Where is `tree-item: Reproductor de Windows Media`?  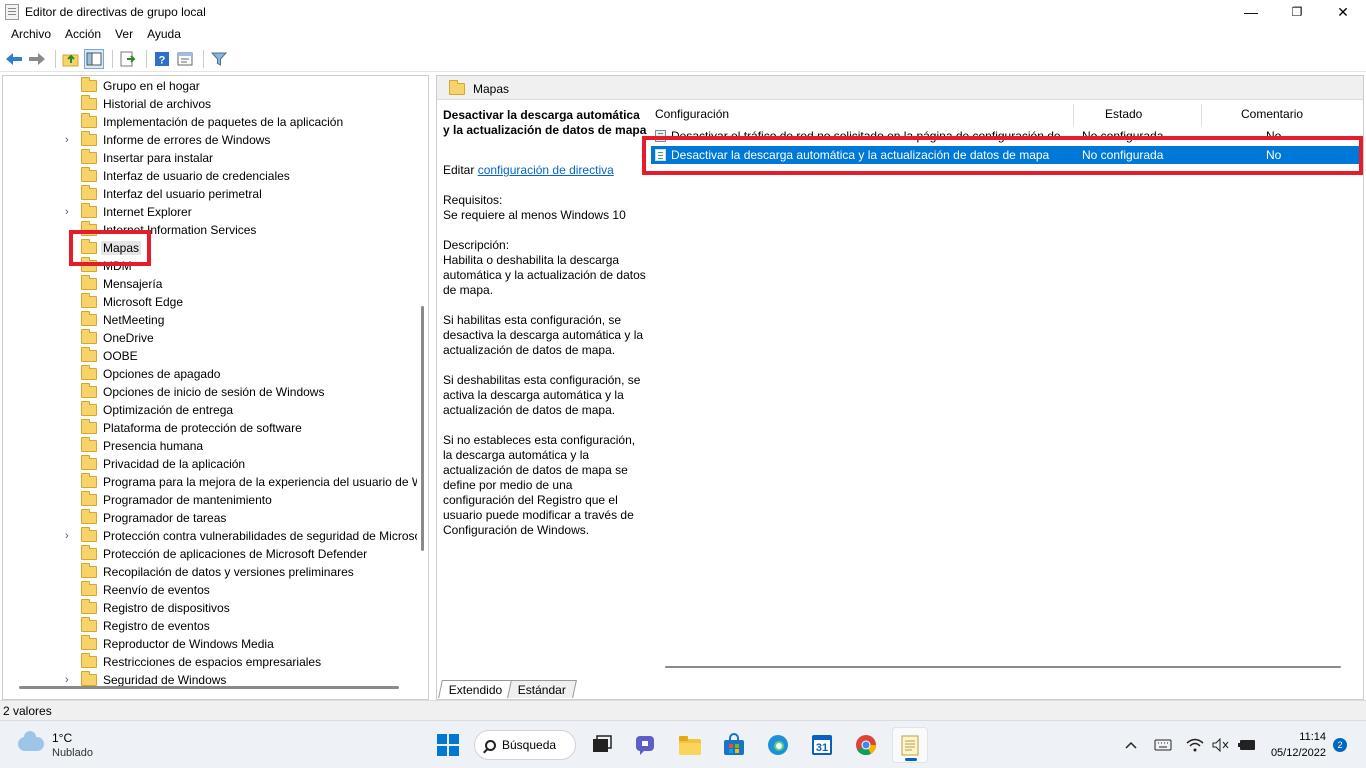
tree-item: Reproductor de Windows Media is located at coordinates (210, 644).